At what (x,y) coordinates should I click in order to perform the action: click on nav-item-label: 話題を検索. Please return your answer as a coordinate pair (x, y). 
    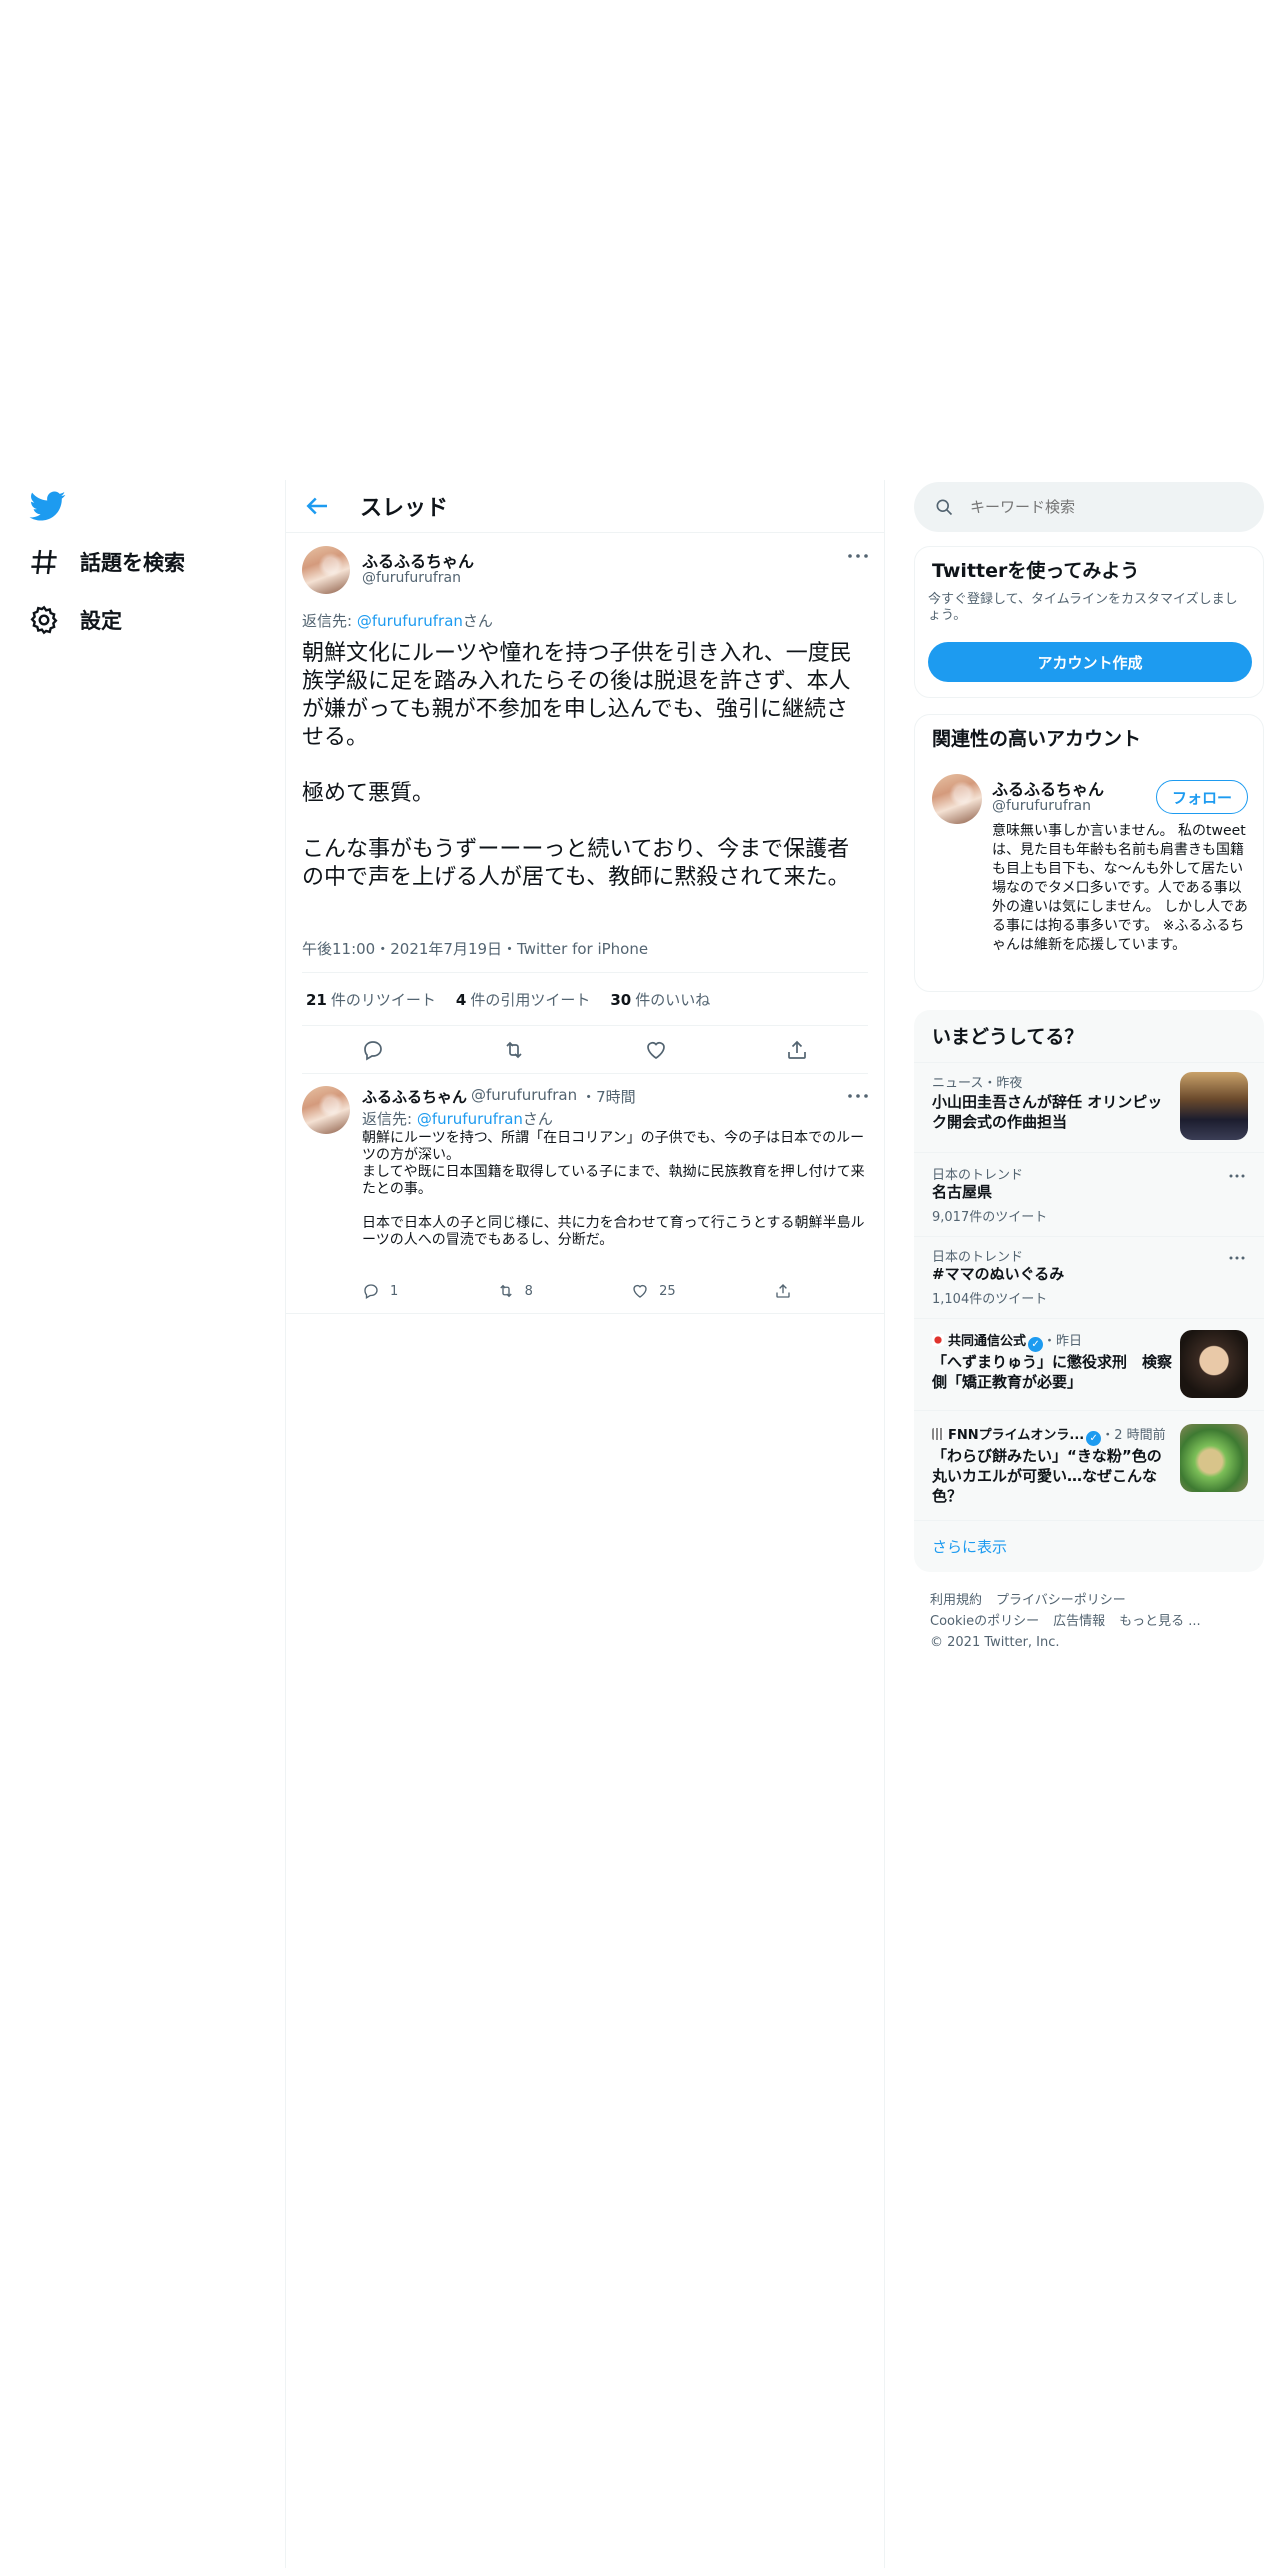
    Looking at the image, I should click on (132, 563).